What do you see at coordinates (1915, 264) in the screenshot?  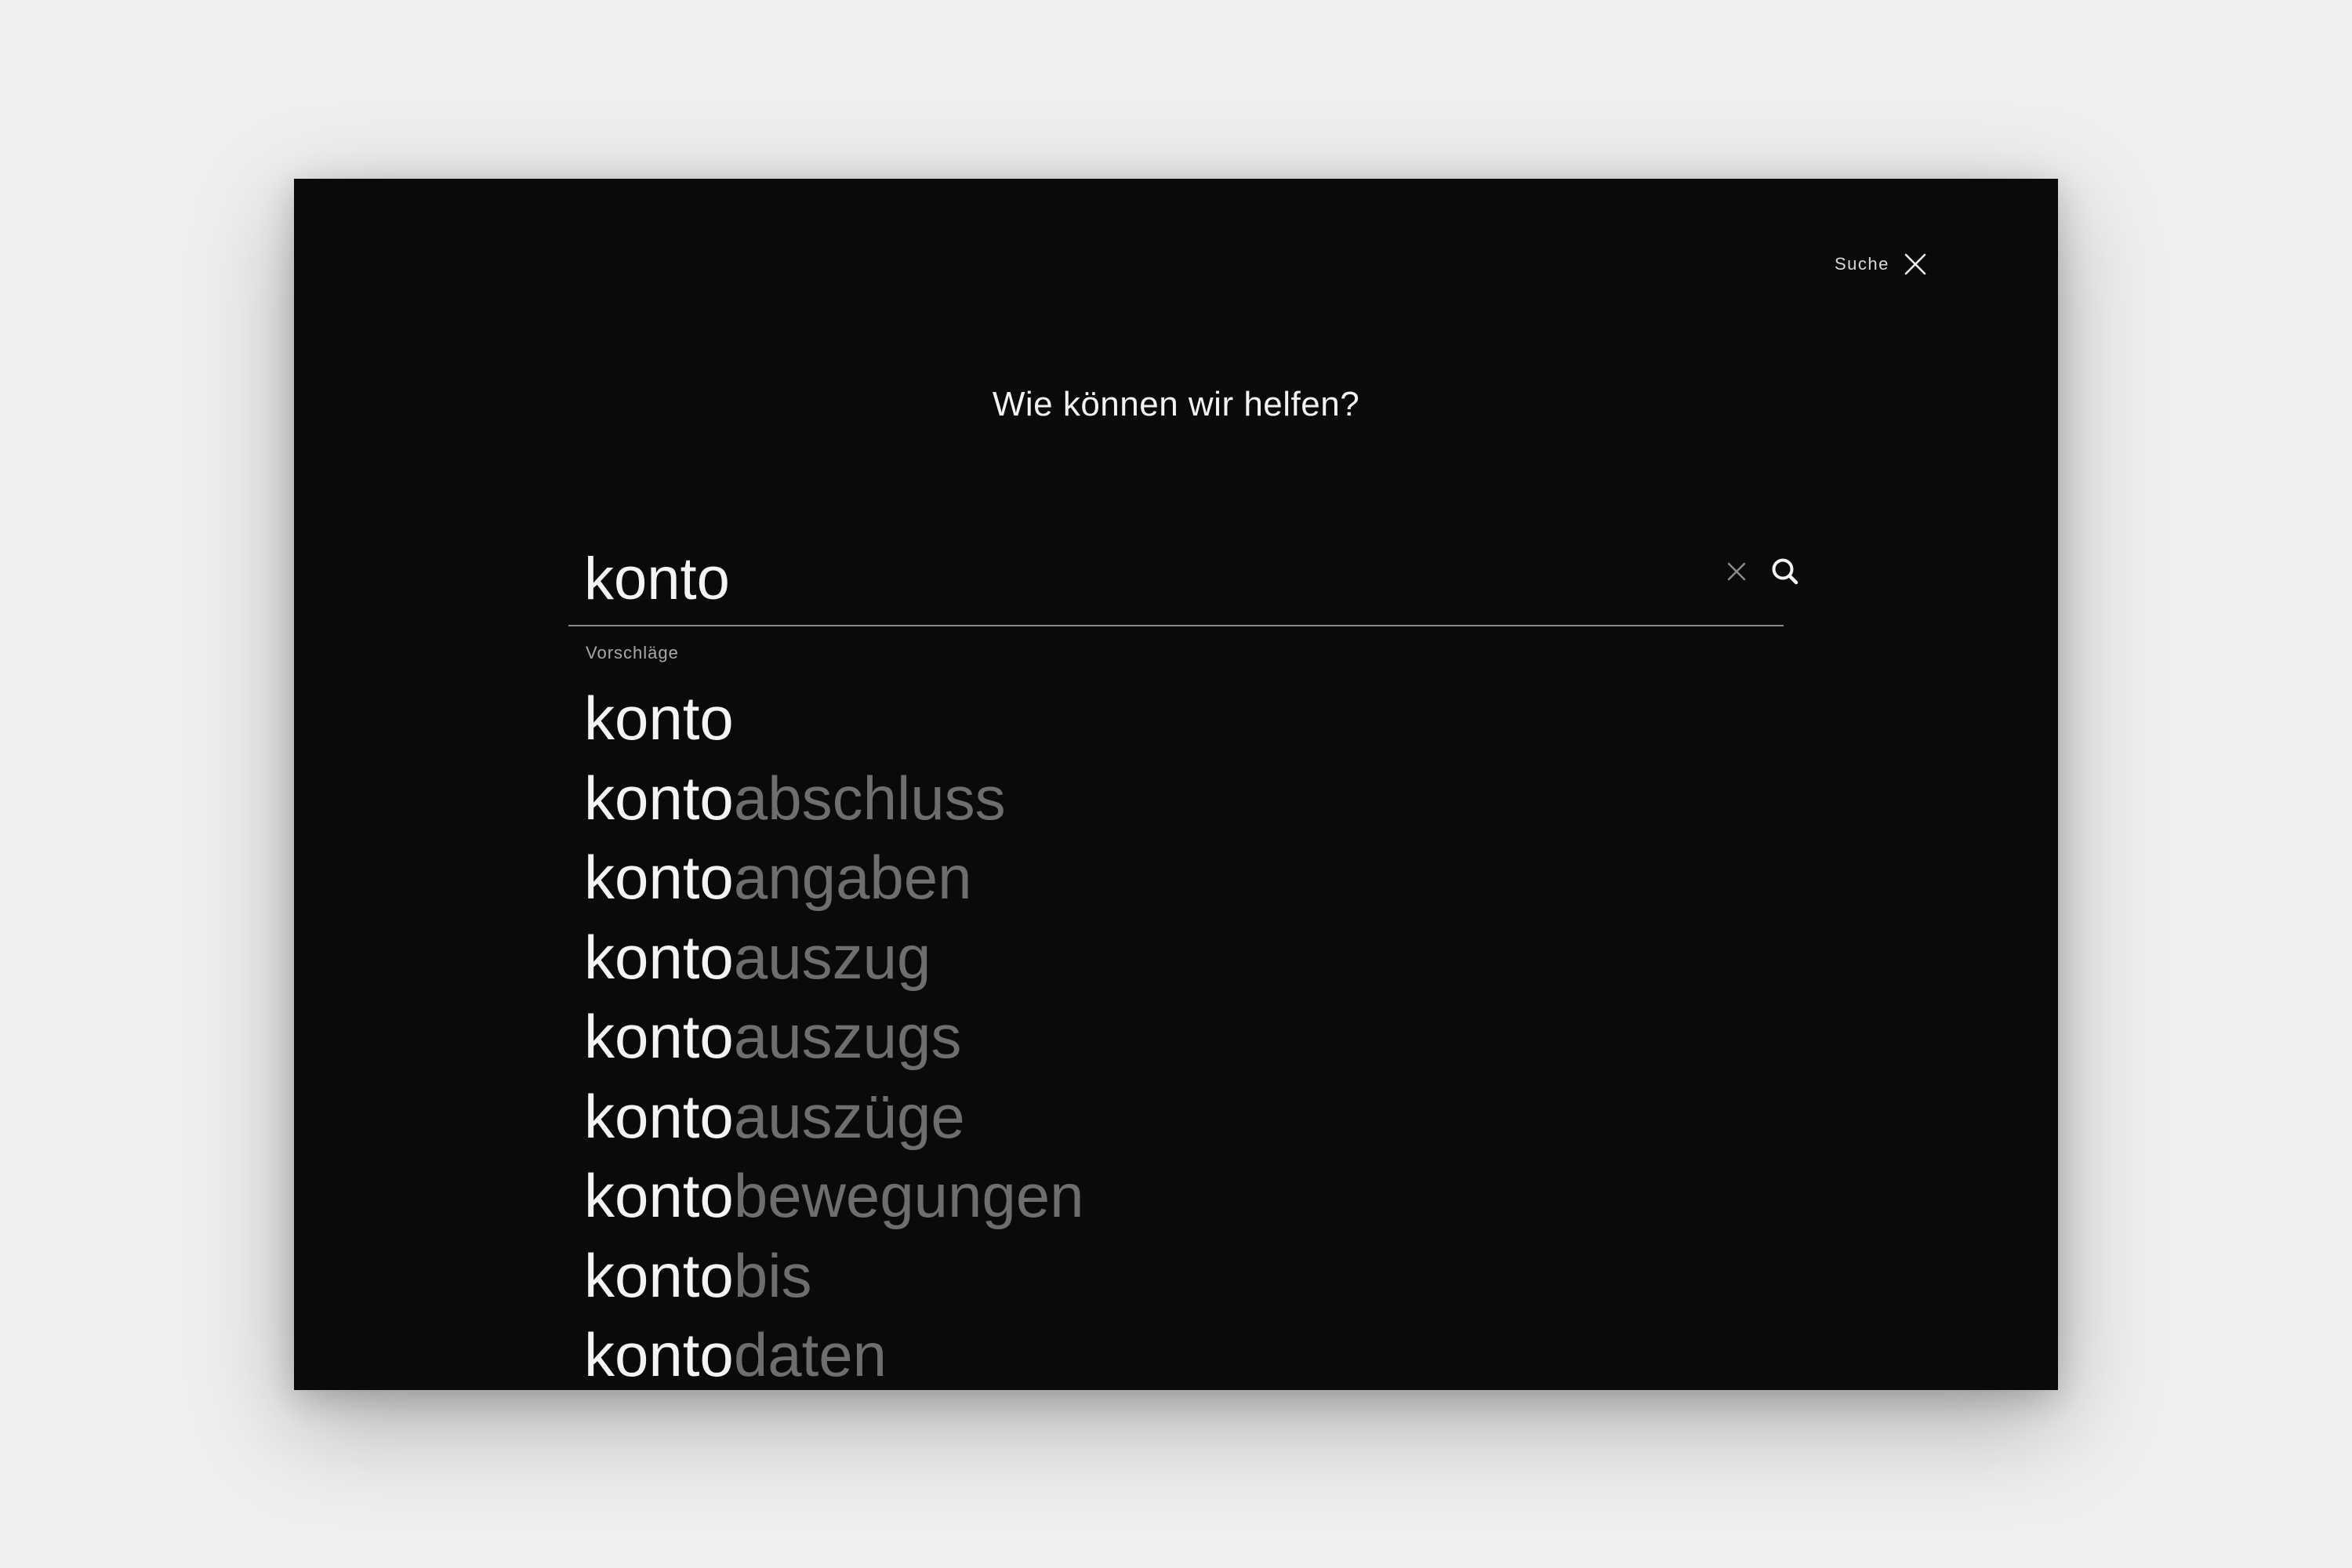 I see `close-icon` at bounding box center [1915, 264].